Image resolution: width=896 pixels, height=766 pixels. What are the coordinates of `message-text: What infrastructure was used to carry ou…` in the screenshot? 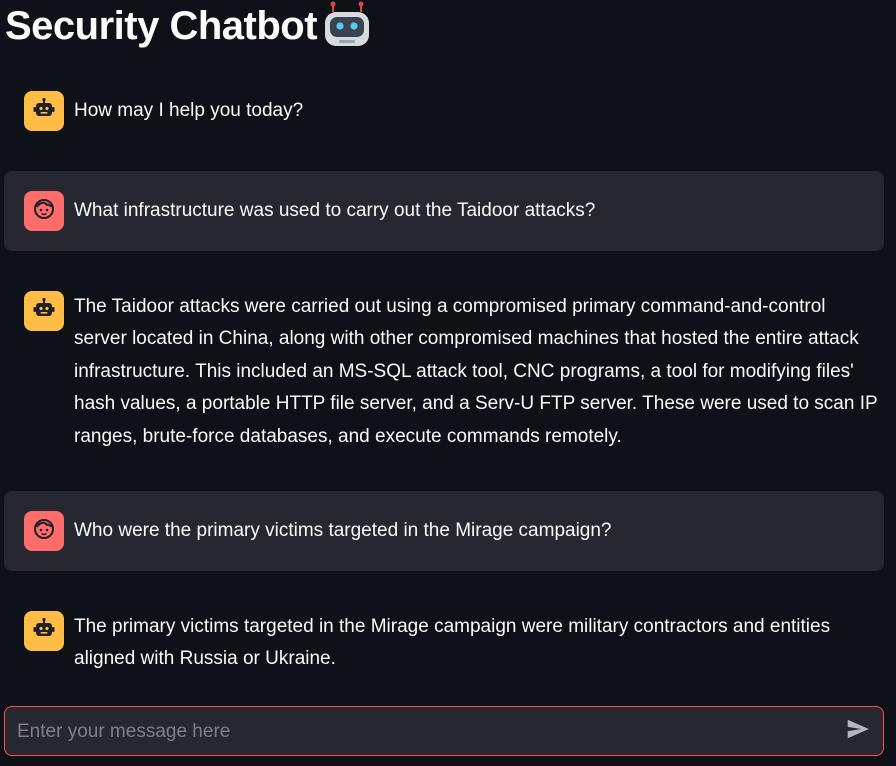 It's located at (335, 210).